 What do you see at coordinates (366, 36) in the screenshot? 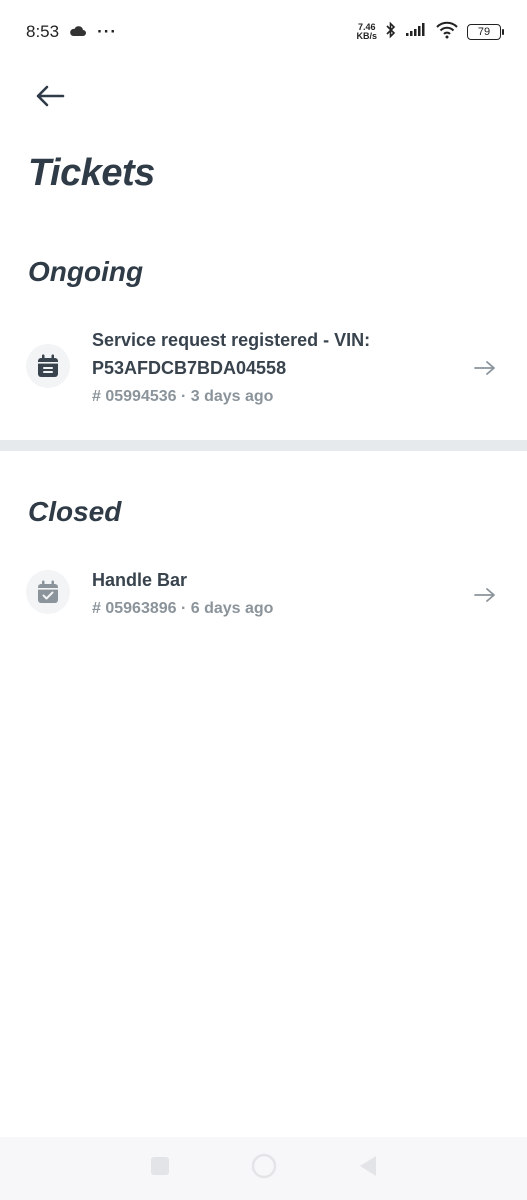
I see `network-speed-unit: KB/s` at bounding box center [366, 36].